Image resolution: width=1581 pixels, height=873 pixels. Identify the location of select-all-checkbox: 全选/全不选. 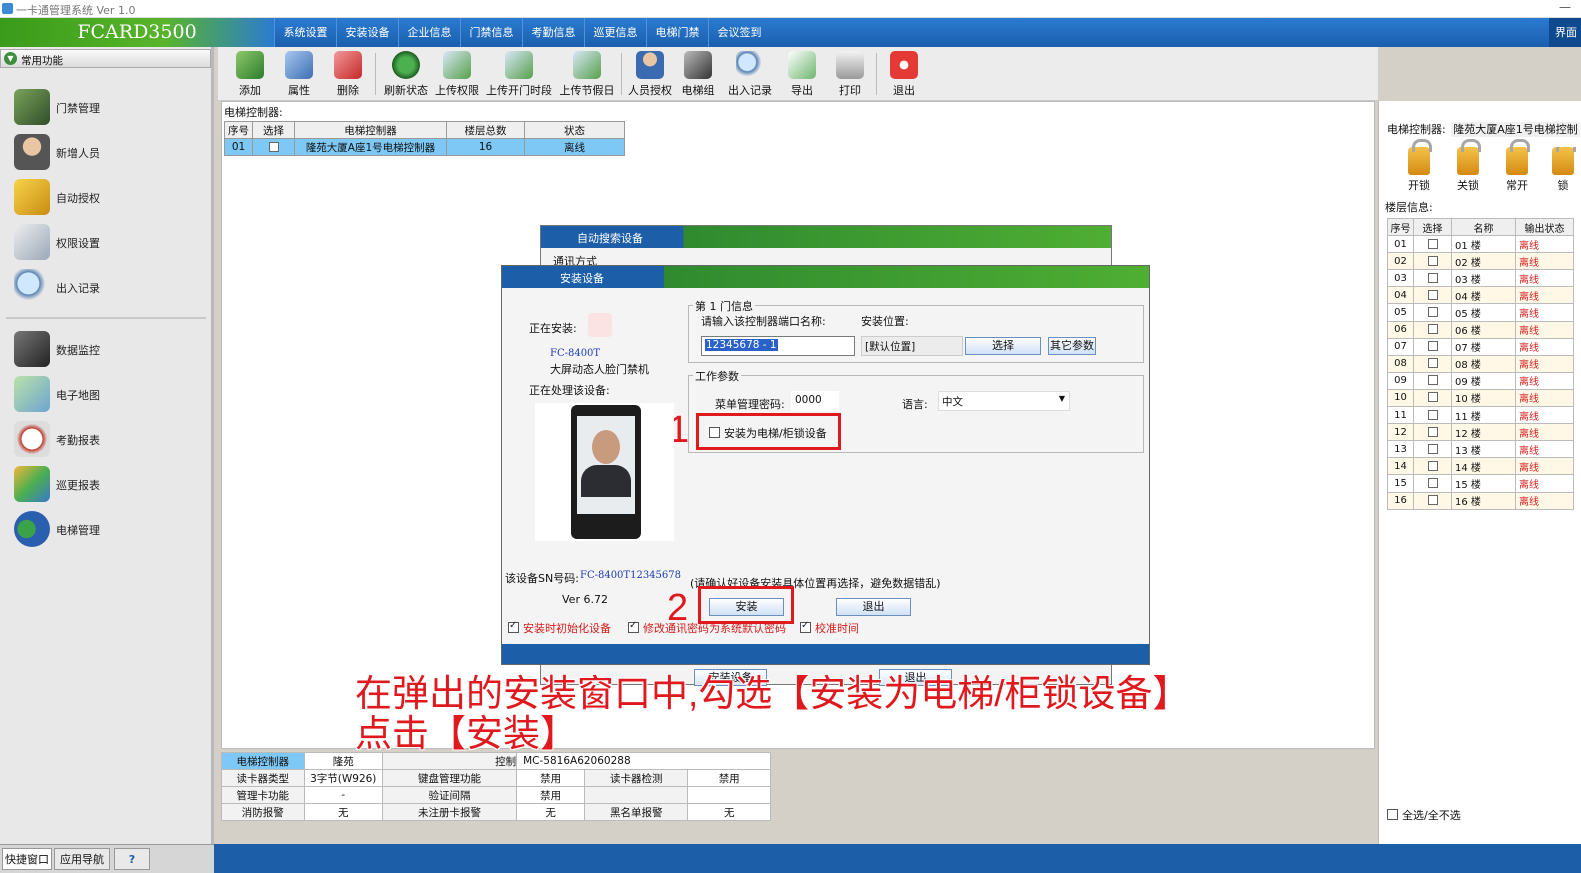
(1424, 815).